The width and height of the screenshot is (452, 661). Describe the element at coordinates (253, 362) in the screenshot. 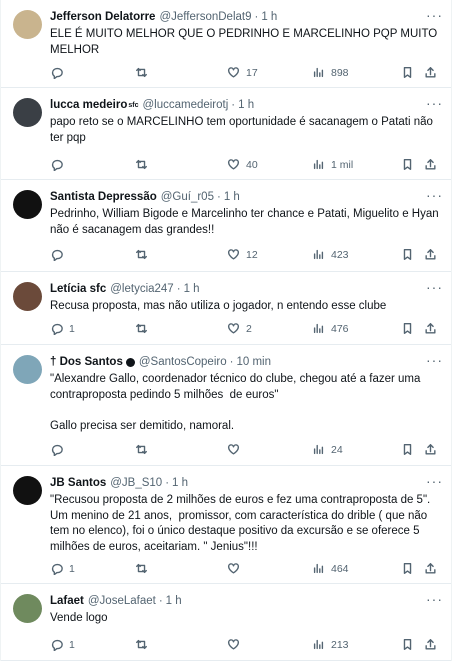

I see `timestamp: 10 min` at that location.